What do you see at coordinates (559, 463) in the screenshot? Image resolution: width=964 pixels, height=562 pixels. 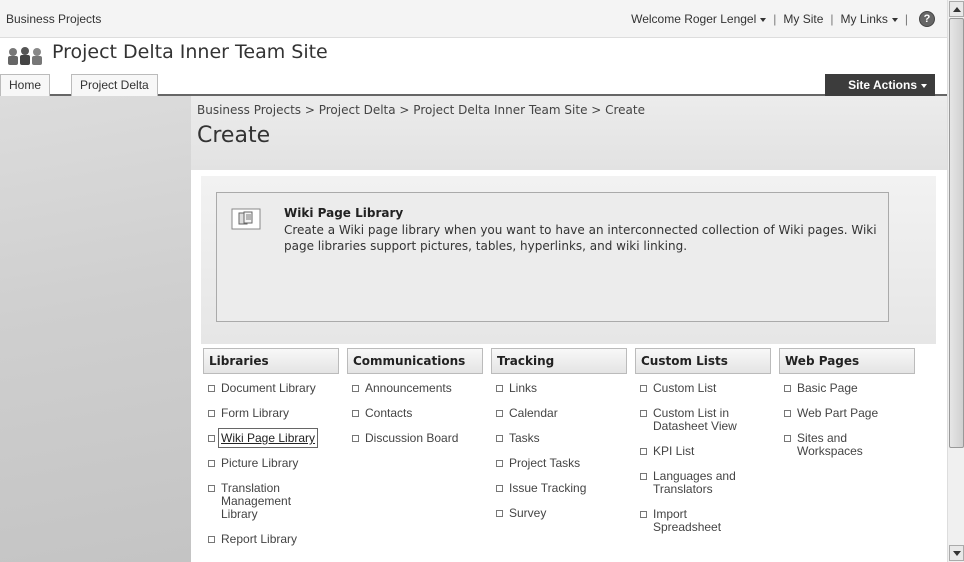 I see `list-item: Project Tasks` at bounding box center [559, 463].